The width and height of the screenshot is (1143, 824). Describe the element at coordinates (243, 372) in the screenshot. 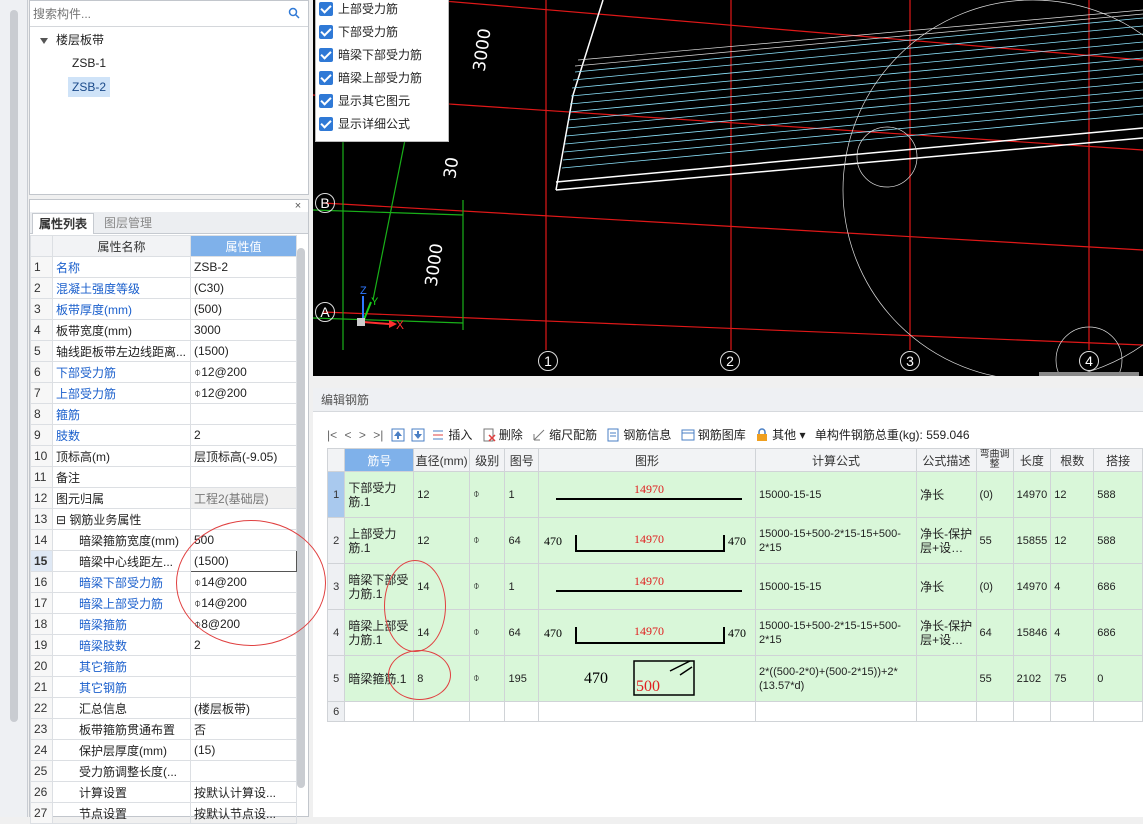

I see `property-value: ⌽12@200` at that location.